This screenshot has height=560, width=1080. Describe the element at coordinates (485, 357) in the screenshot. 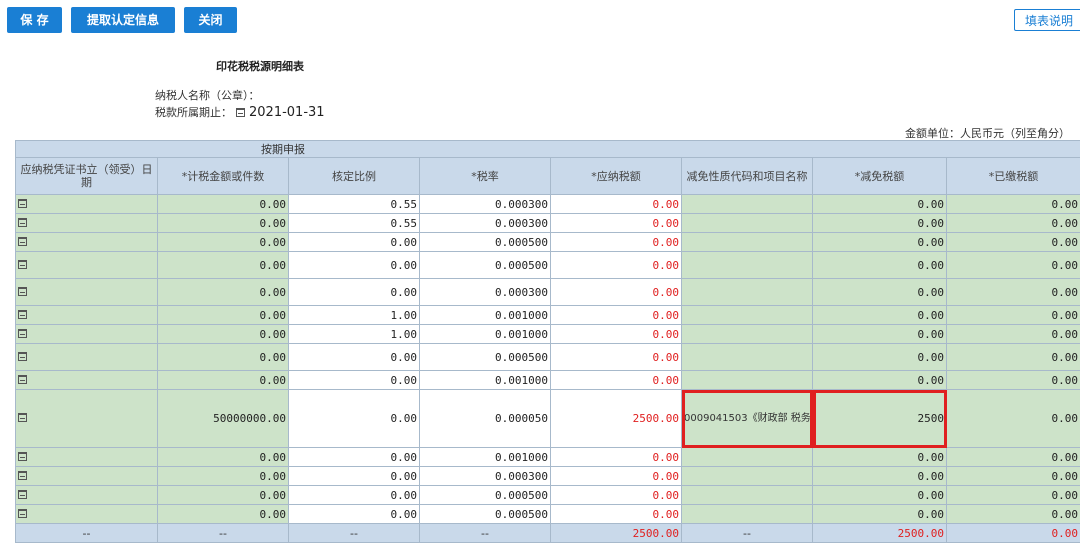

I see `rate-cell: 0.000500` at that location.